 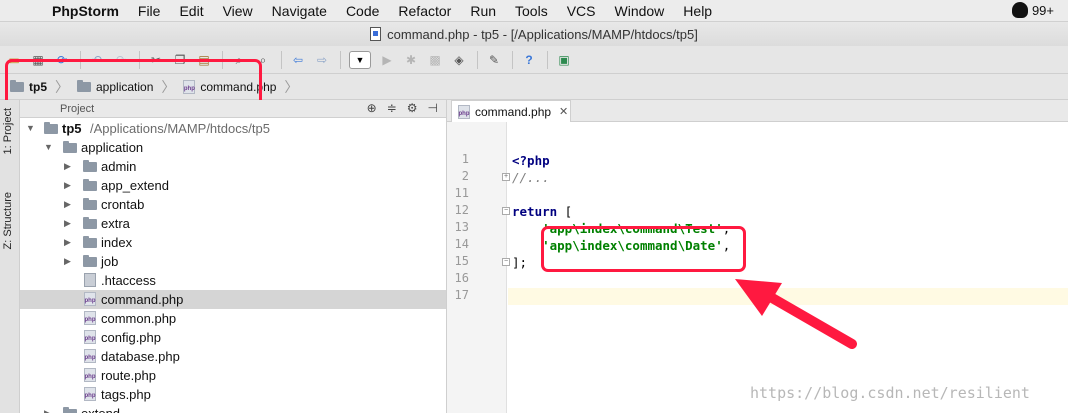 I want to click on annotation-arrow, so click(x=796, y=314).